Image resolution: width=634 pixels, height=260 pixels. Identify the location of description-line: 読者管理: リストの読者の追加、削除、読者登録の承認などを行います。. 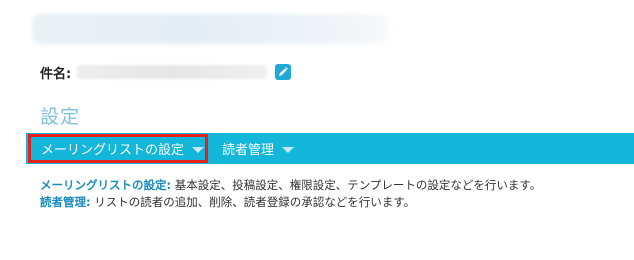
(227, 202).